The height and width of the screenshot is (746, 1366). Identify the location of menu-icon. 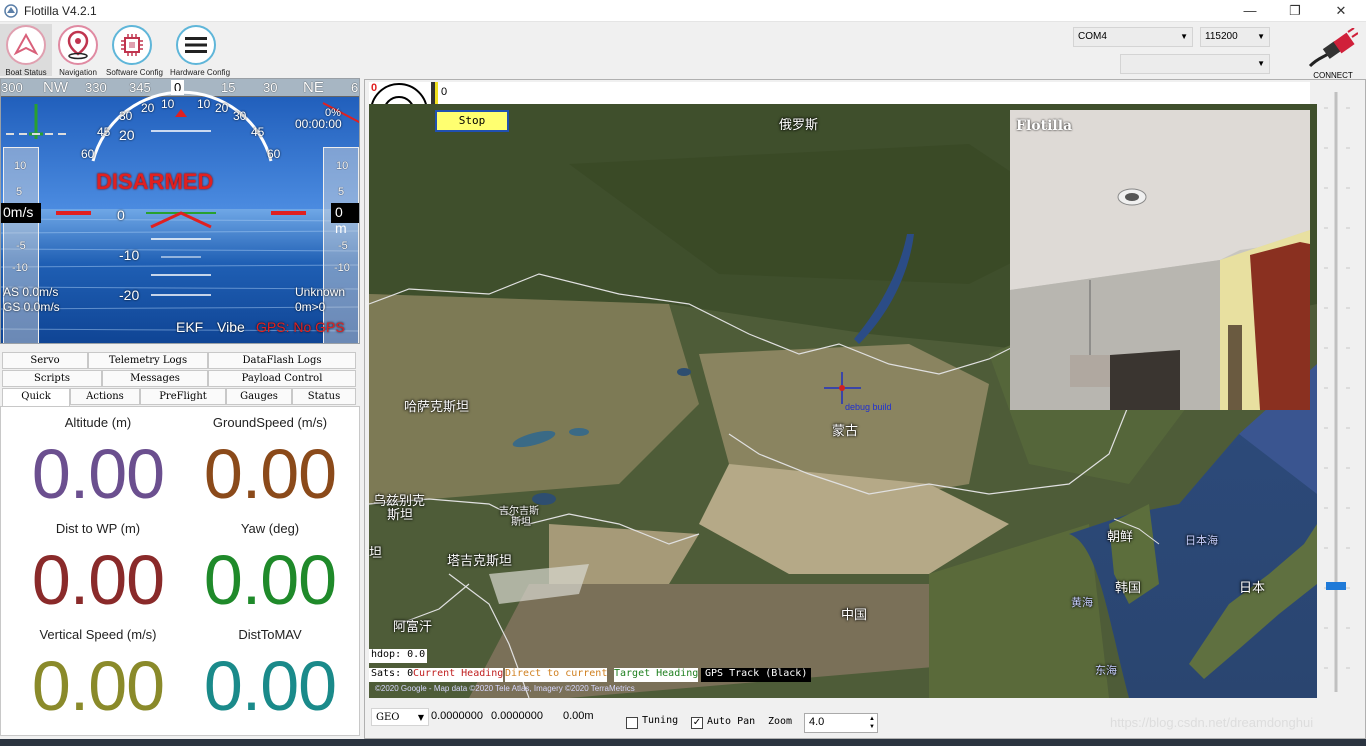
(196, 45).